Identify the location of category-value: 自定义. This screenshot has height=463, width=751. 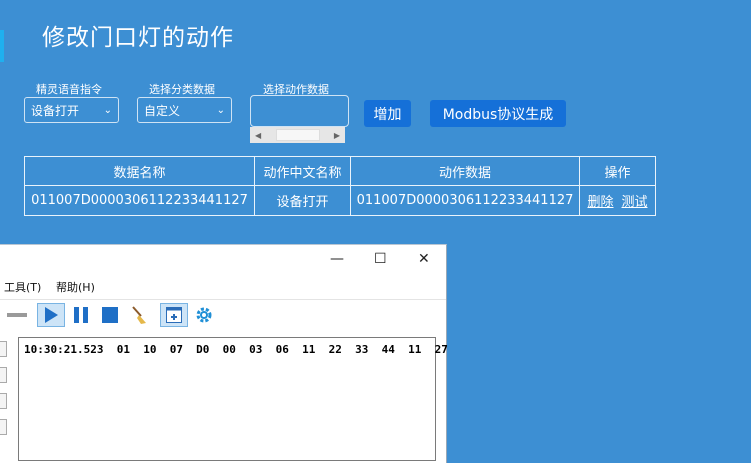
(162, 110).